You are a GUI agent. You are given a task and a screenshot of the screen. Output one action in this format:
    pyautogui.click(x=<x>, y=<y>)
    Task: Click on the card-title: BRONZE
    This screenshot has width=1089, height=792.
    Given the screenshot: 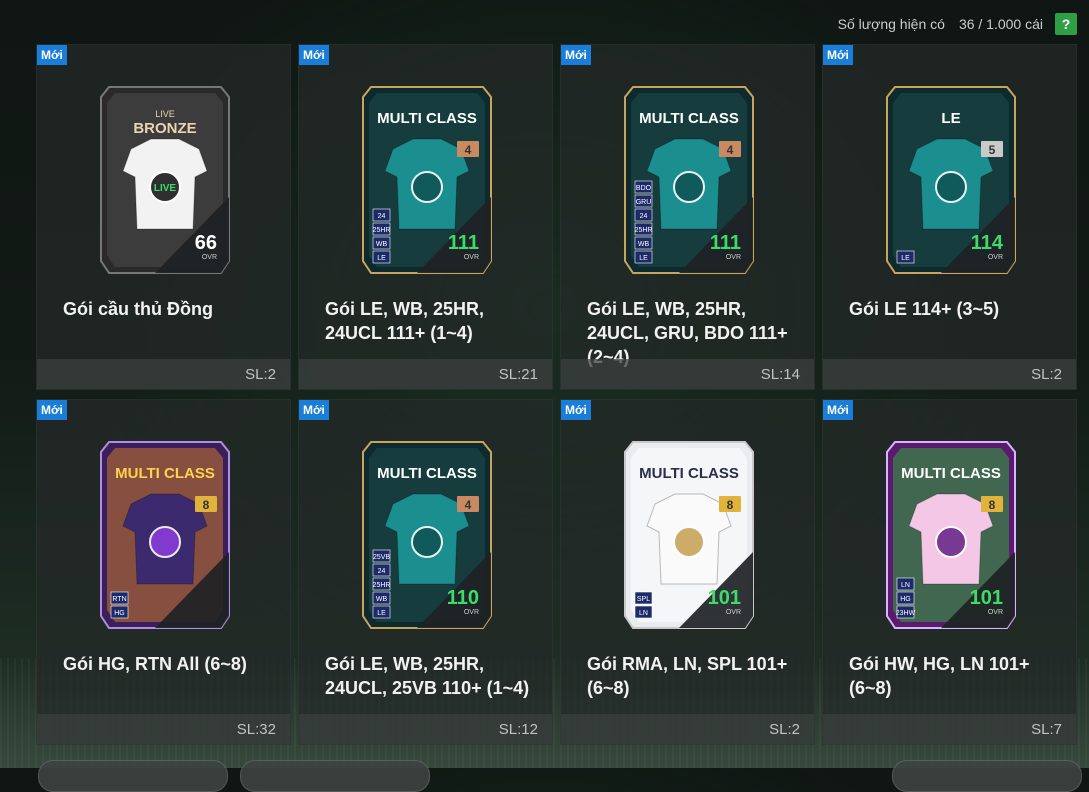 What is the action you would take?
    pyautogui.click(x=164, y=128)
    